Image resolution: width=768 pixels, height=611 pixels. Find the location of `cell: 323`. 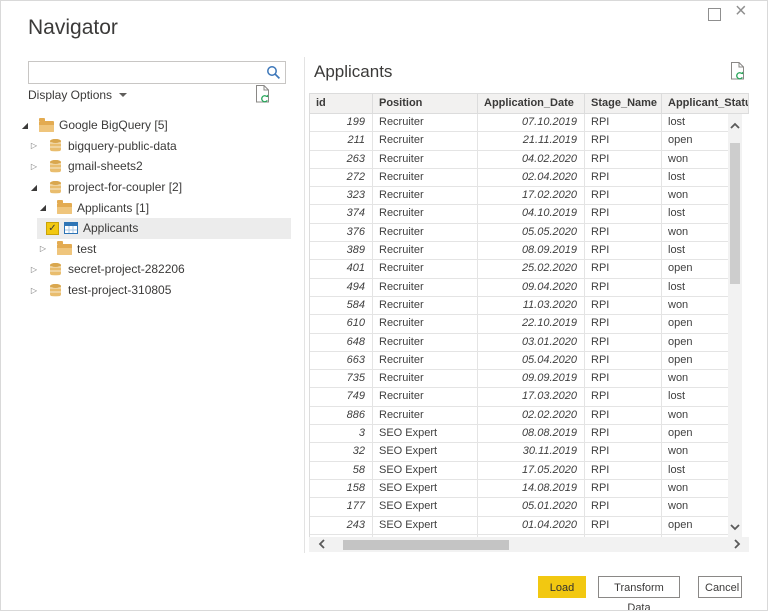

cell: 323 is located at coordinates (341, 196).